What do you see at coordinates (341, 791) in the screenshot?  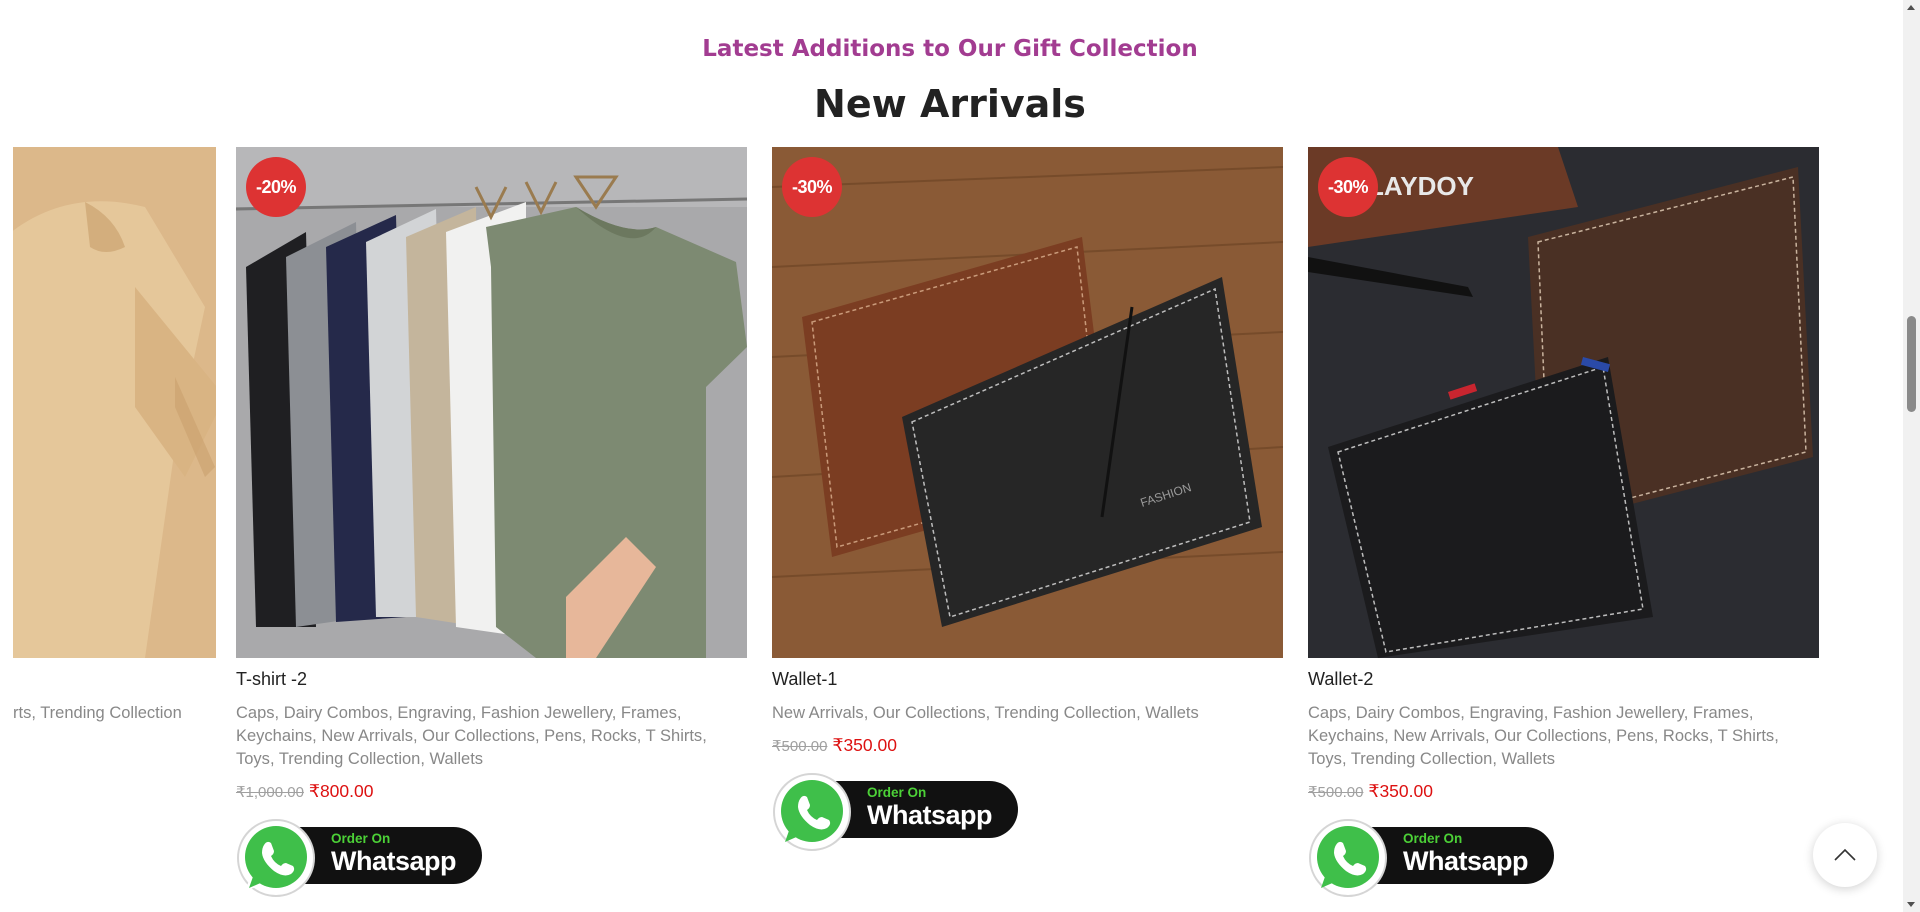 I see `sale-price: ₹800.00` at bounding box center [341, 791].